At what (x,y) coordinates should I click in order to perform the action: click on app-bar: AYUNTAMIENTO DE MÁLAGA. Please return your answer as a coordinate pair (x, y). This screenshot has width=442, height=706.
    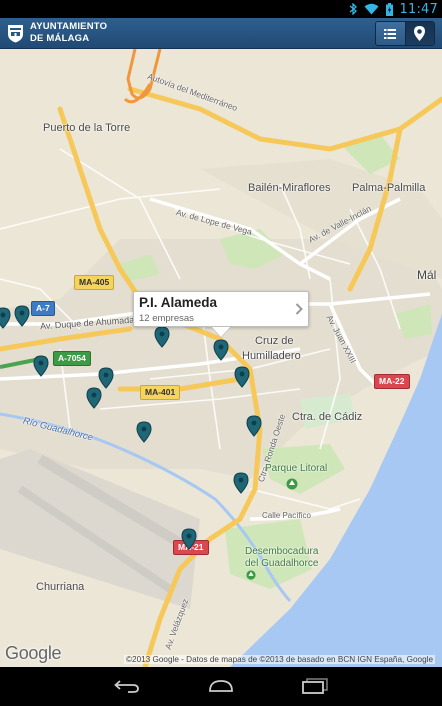
    Looking at the image, I should click on (221, 33).